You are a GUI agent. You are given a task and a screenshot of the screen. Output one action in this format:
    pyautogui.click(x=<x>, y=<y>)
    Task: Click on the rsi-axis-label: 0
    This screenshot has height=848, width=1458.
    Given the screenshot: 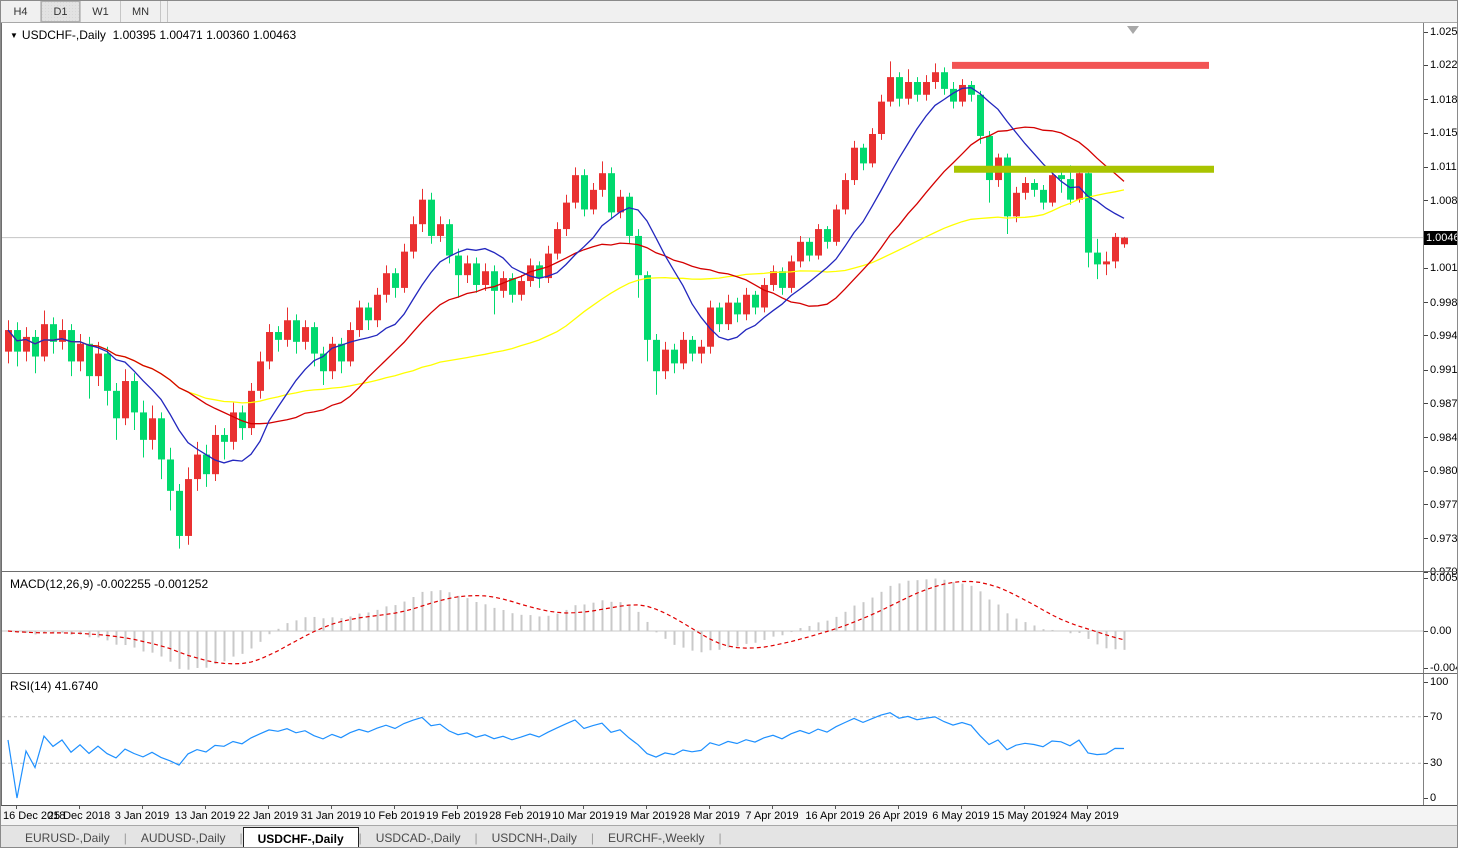 What is the action you would take?
    pyautogui.click(x=1433, y=798)
    